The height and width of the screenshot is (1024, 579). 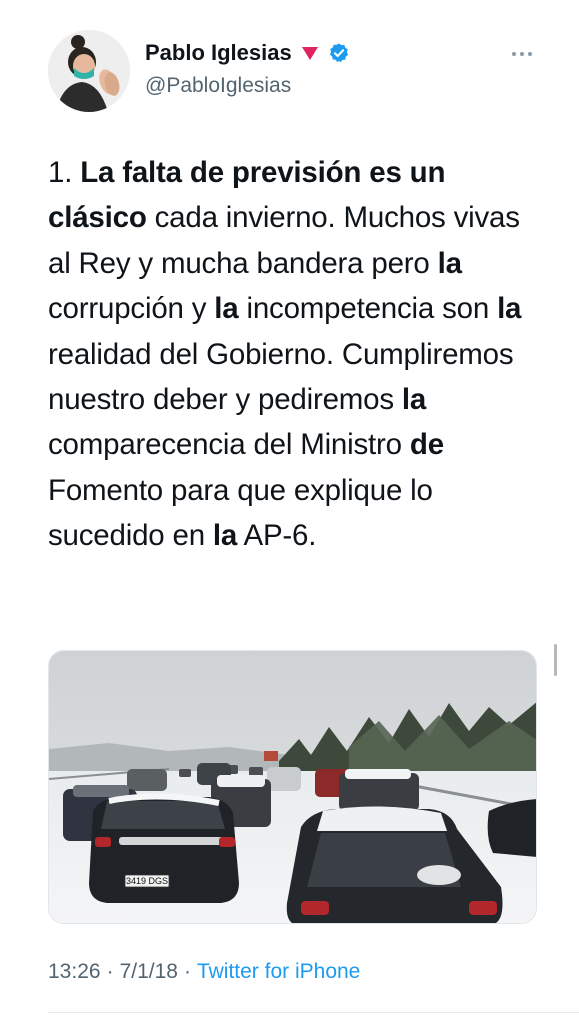 I want to click on tweet-text-segment: comparecencia del Ministro, so click(x=229, y=445).